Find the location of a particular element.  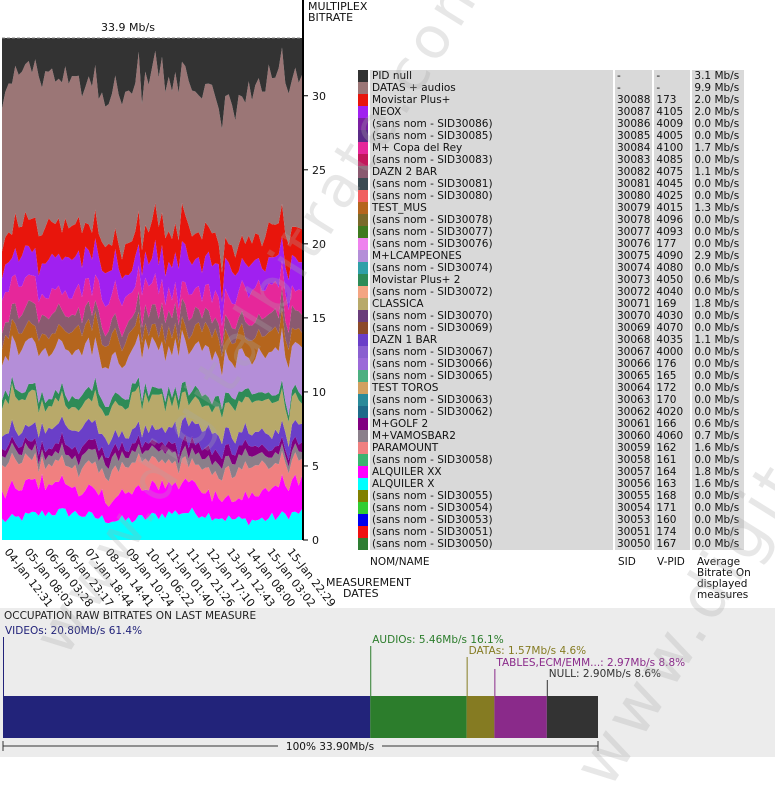

legend-bitrate: 9.9 Mb/s is located at coordinates (718, 88).